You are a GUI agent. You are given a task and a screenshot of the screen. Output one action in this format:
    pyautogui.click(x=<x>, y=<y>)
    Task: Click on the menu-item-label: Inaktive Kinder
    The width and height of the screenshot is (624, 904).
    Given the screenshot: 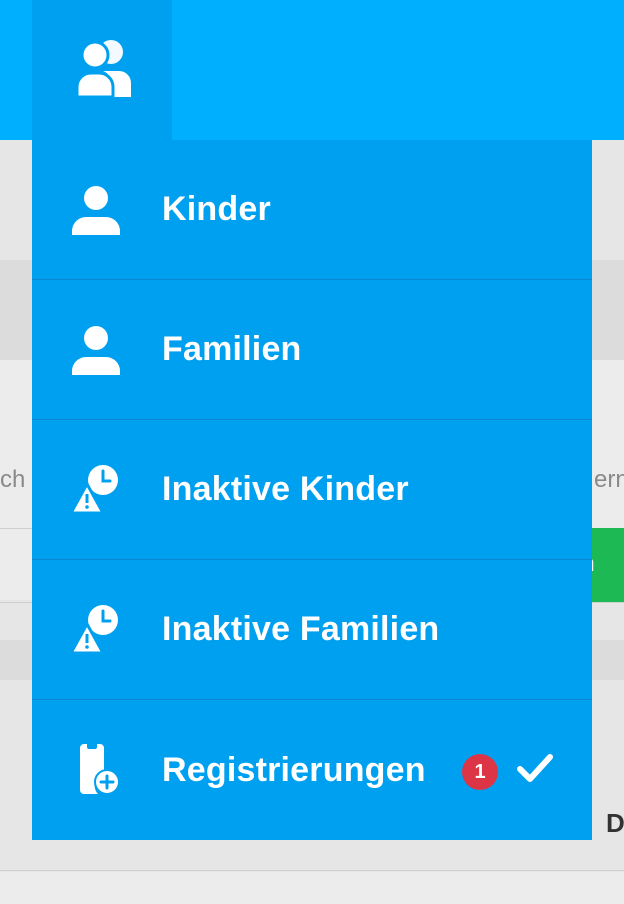 What is the action you would take?
    pyautogui.click(x=285, y=489)
    